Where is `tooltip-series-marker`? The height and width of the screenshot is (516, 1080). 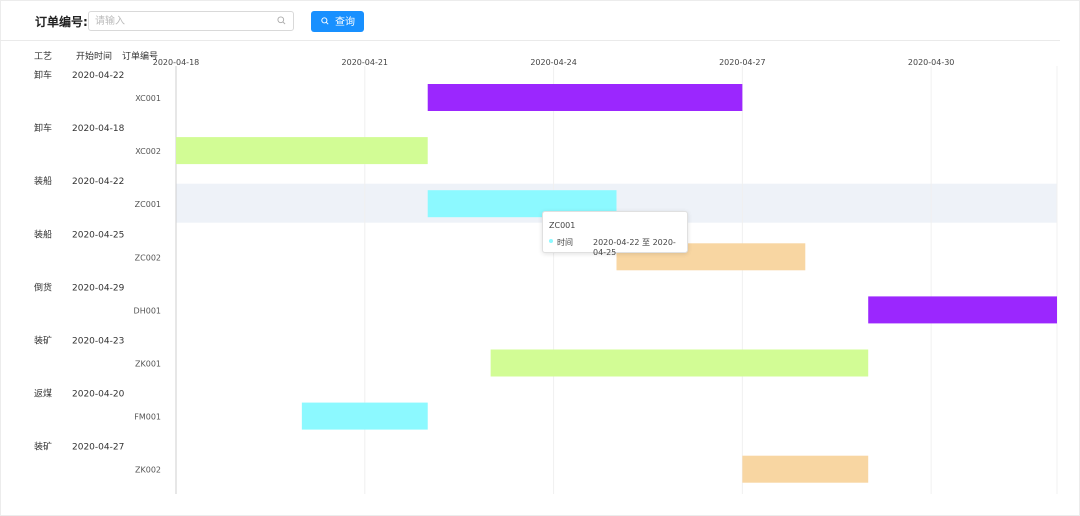 tooltip-series-marker is located at coordinates (551, 241).